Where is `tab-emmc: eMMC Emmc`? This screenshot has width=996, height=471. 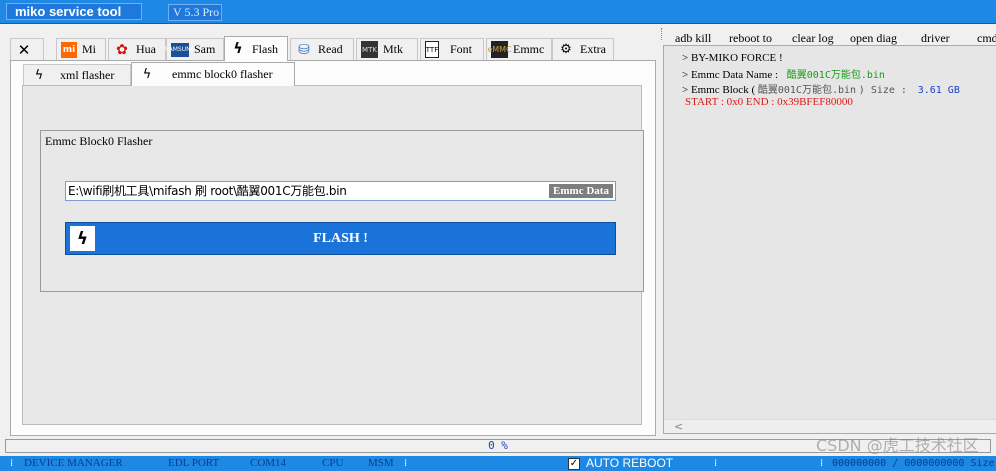
tab-emmc: eMMC Emmc is located at coordinates (519, 49).